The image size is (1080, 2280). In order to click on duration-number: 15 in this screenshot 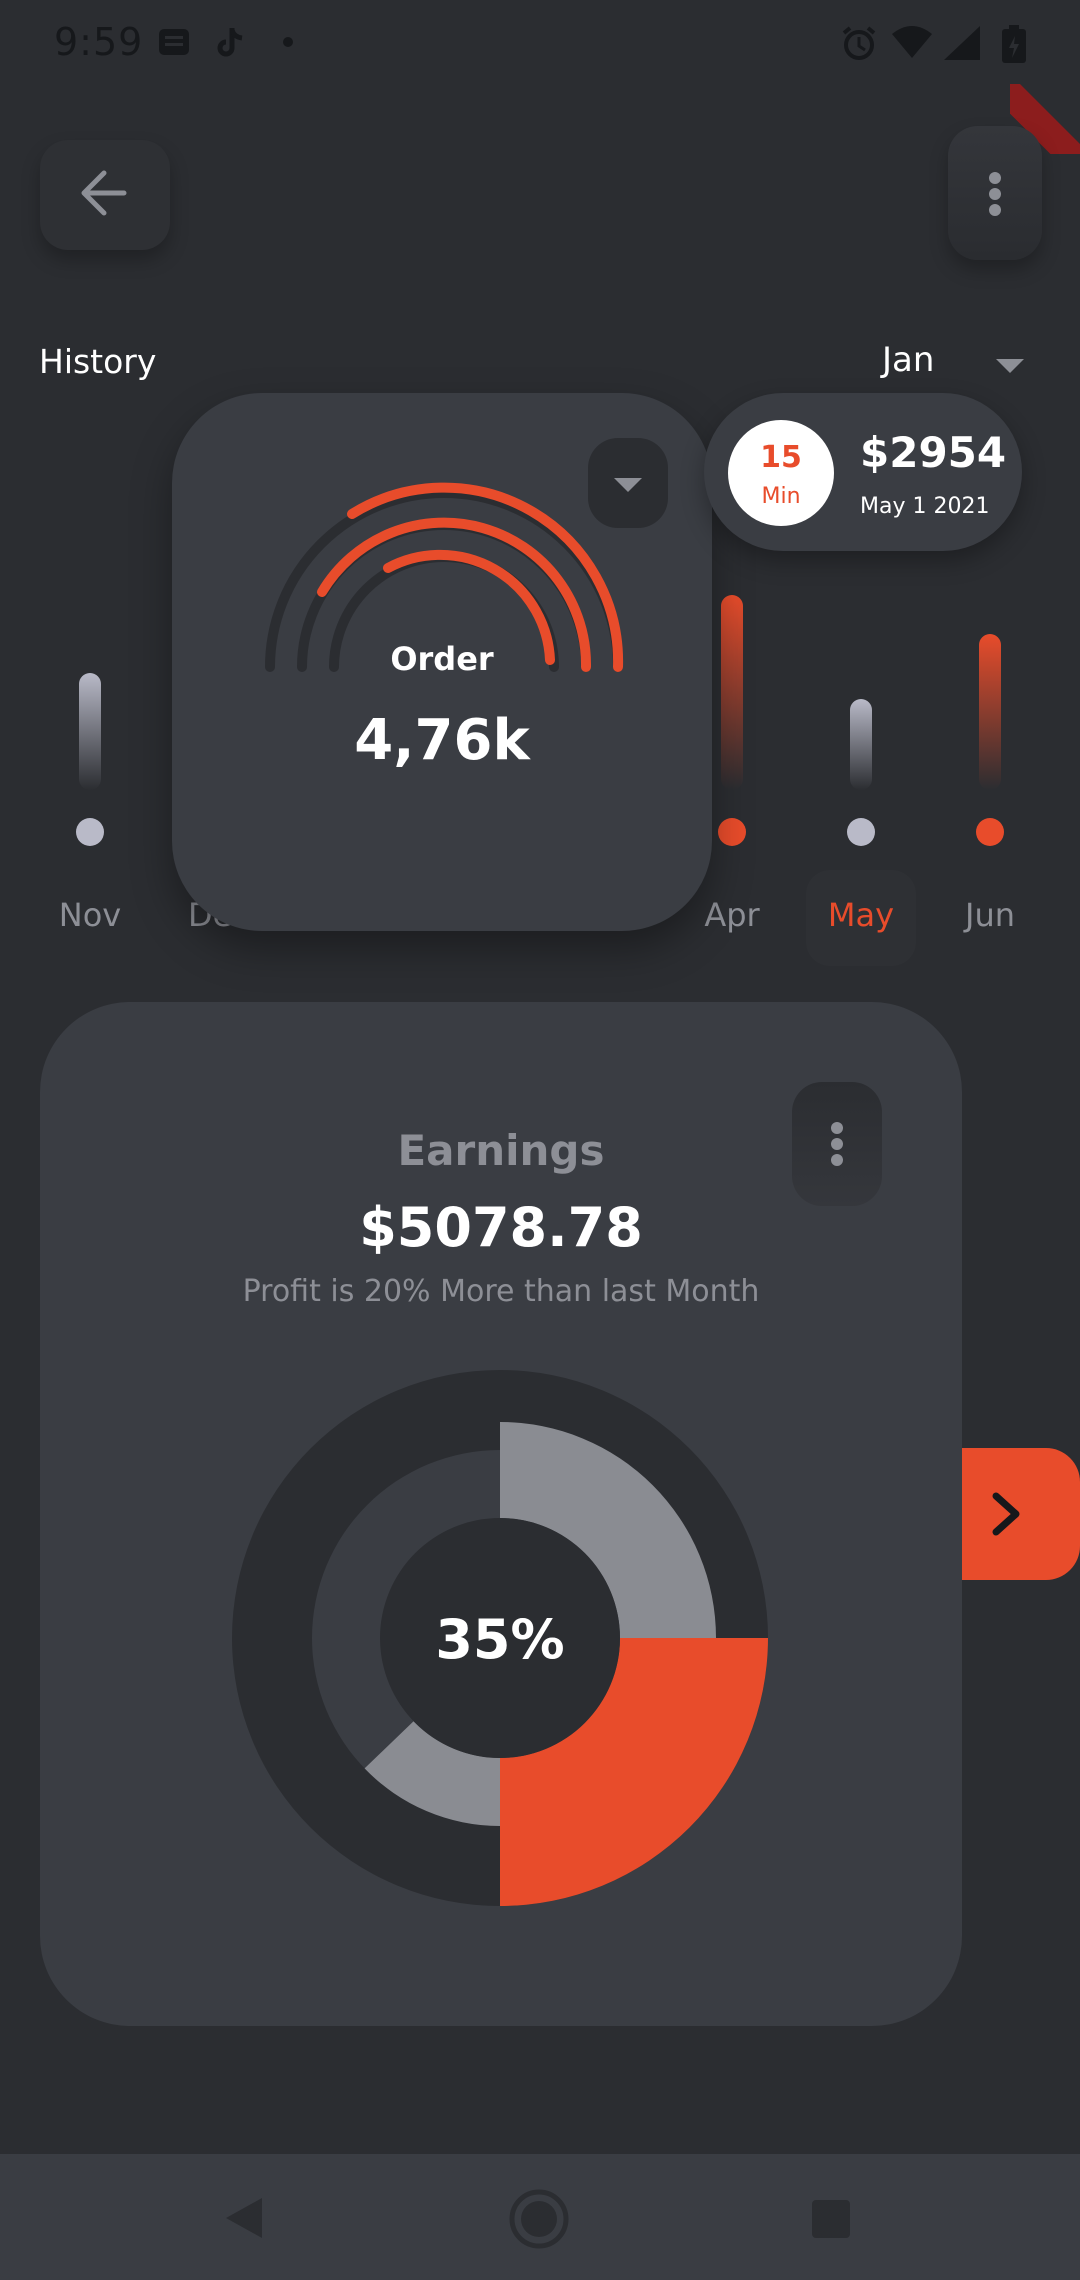, I will do `click(781, 457)`.